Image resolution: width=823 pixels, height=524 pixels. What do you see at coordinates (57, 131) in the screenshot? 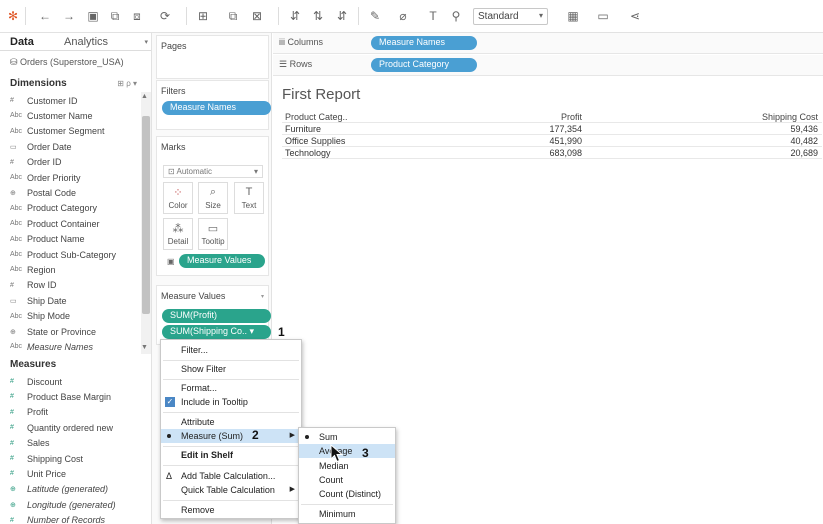
I see `dimension-field-customer-segment: Abc Customer Segment` at bounding box center [57, 131].